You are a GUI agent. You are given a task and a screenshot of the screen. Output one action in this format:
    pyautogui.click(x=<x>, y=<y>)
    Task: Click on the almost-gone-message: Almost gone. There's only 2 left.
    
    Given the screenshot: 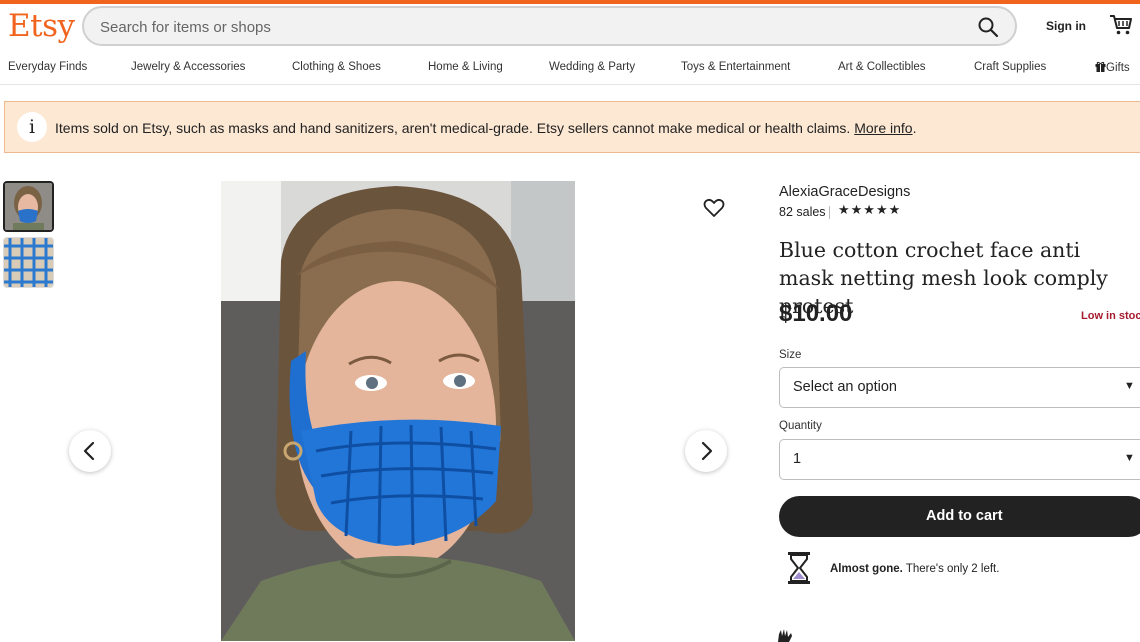 What is the action you would take?
    pyautogui.click(x=914, y=569)
    